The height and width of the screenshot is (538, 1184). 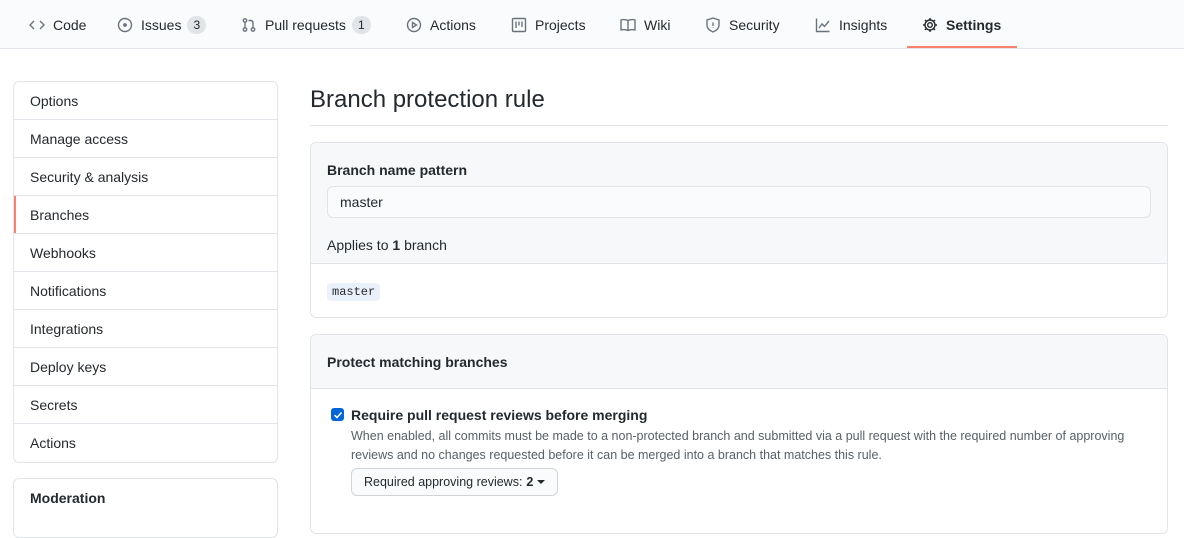 I want to click on graph-icon, so click(x=823, y=25).